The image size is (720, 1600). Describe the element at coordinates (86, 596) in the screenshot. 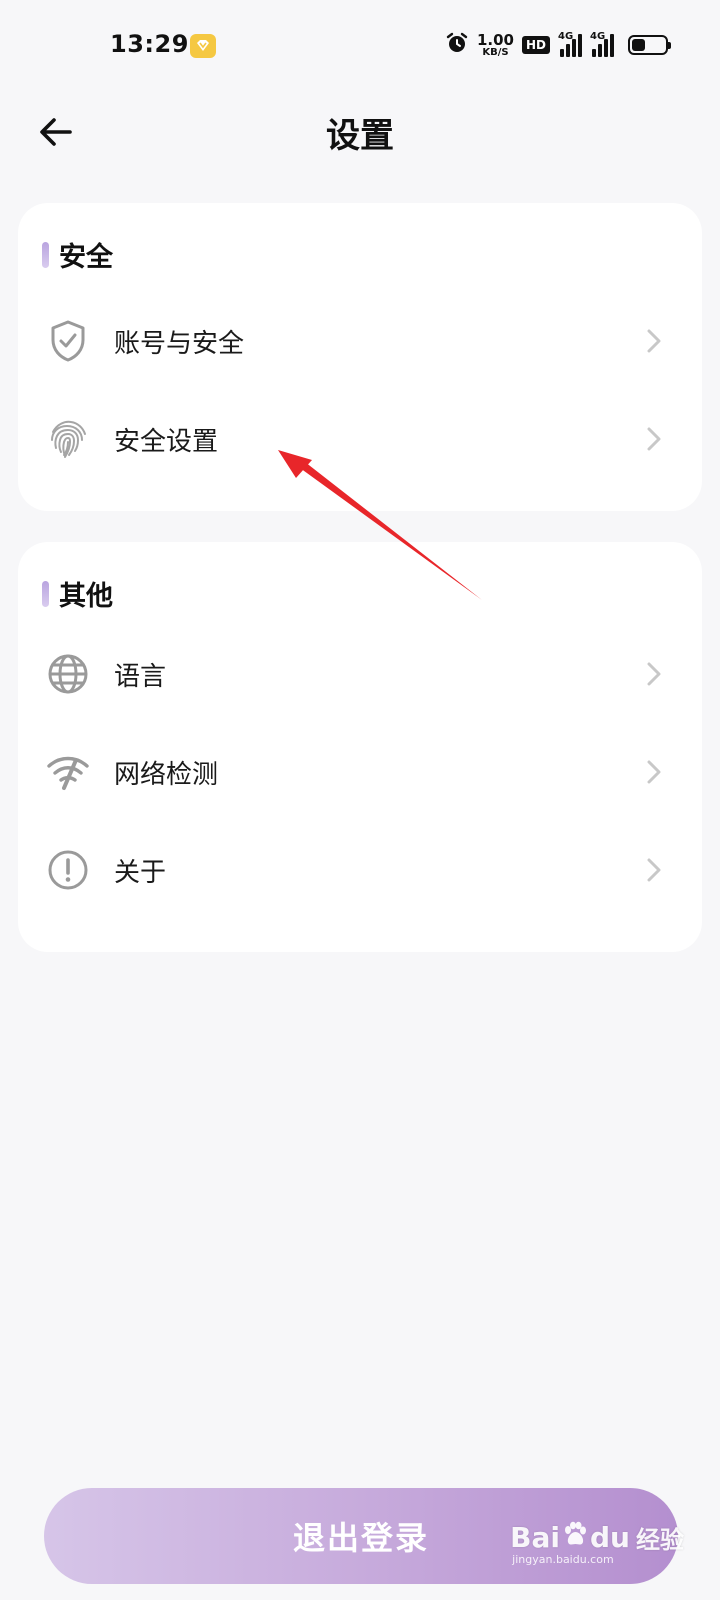

I see `section-title-other: 其他` at that location.